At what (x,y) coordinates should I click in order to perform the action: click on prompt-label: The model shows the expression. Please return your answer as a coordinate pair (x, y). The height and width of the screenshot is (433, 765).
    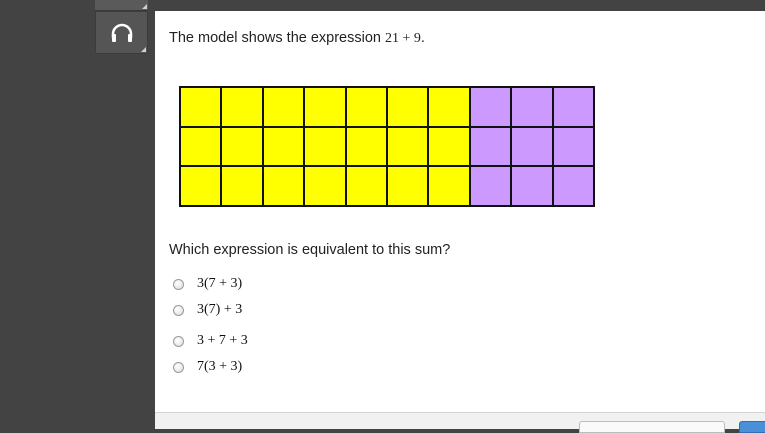
    Looking at the image, I should click on (275, 38).